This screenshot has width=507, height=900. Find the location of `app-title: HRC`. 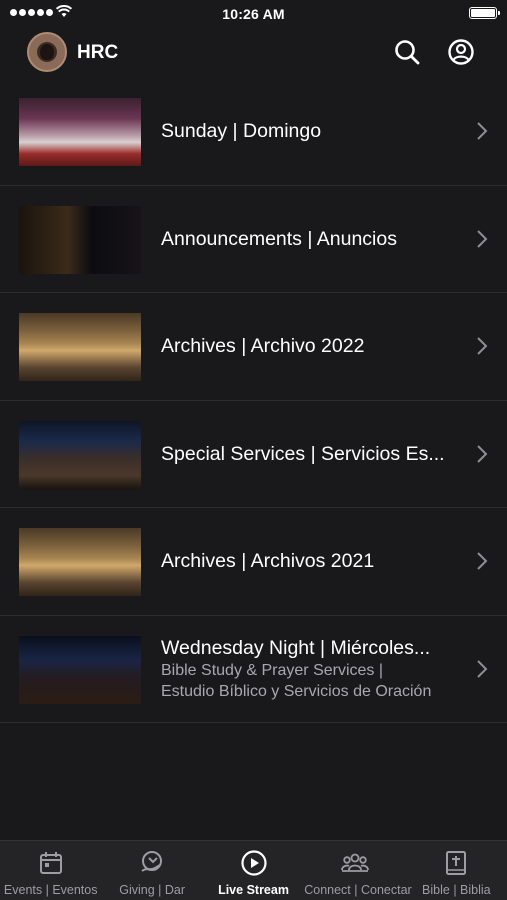

app-title: HRC is located at coordinates (98, 52).